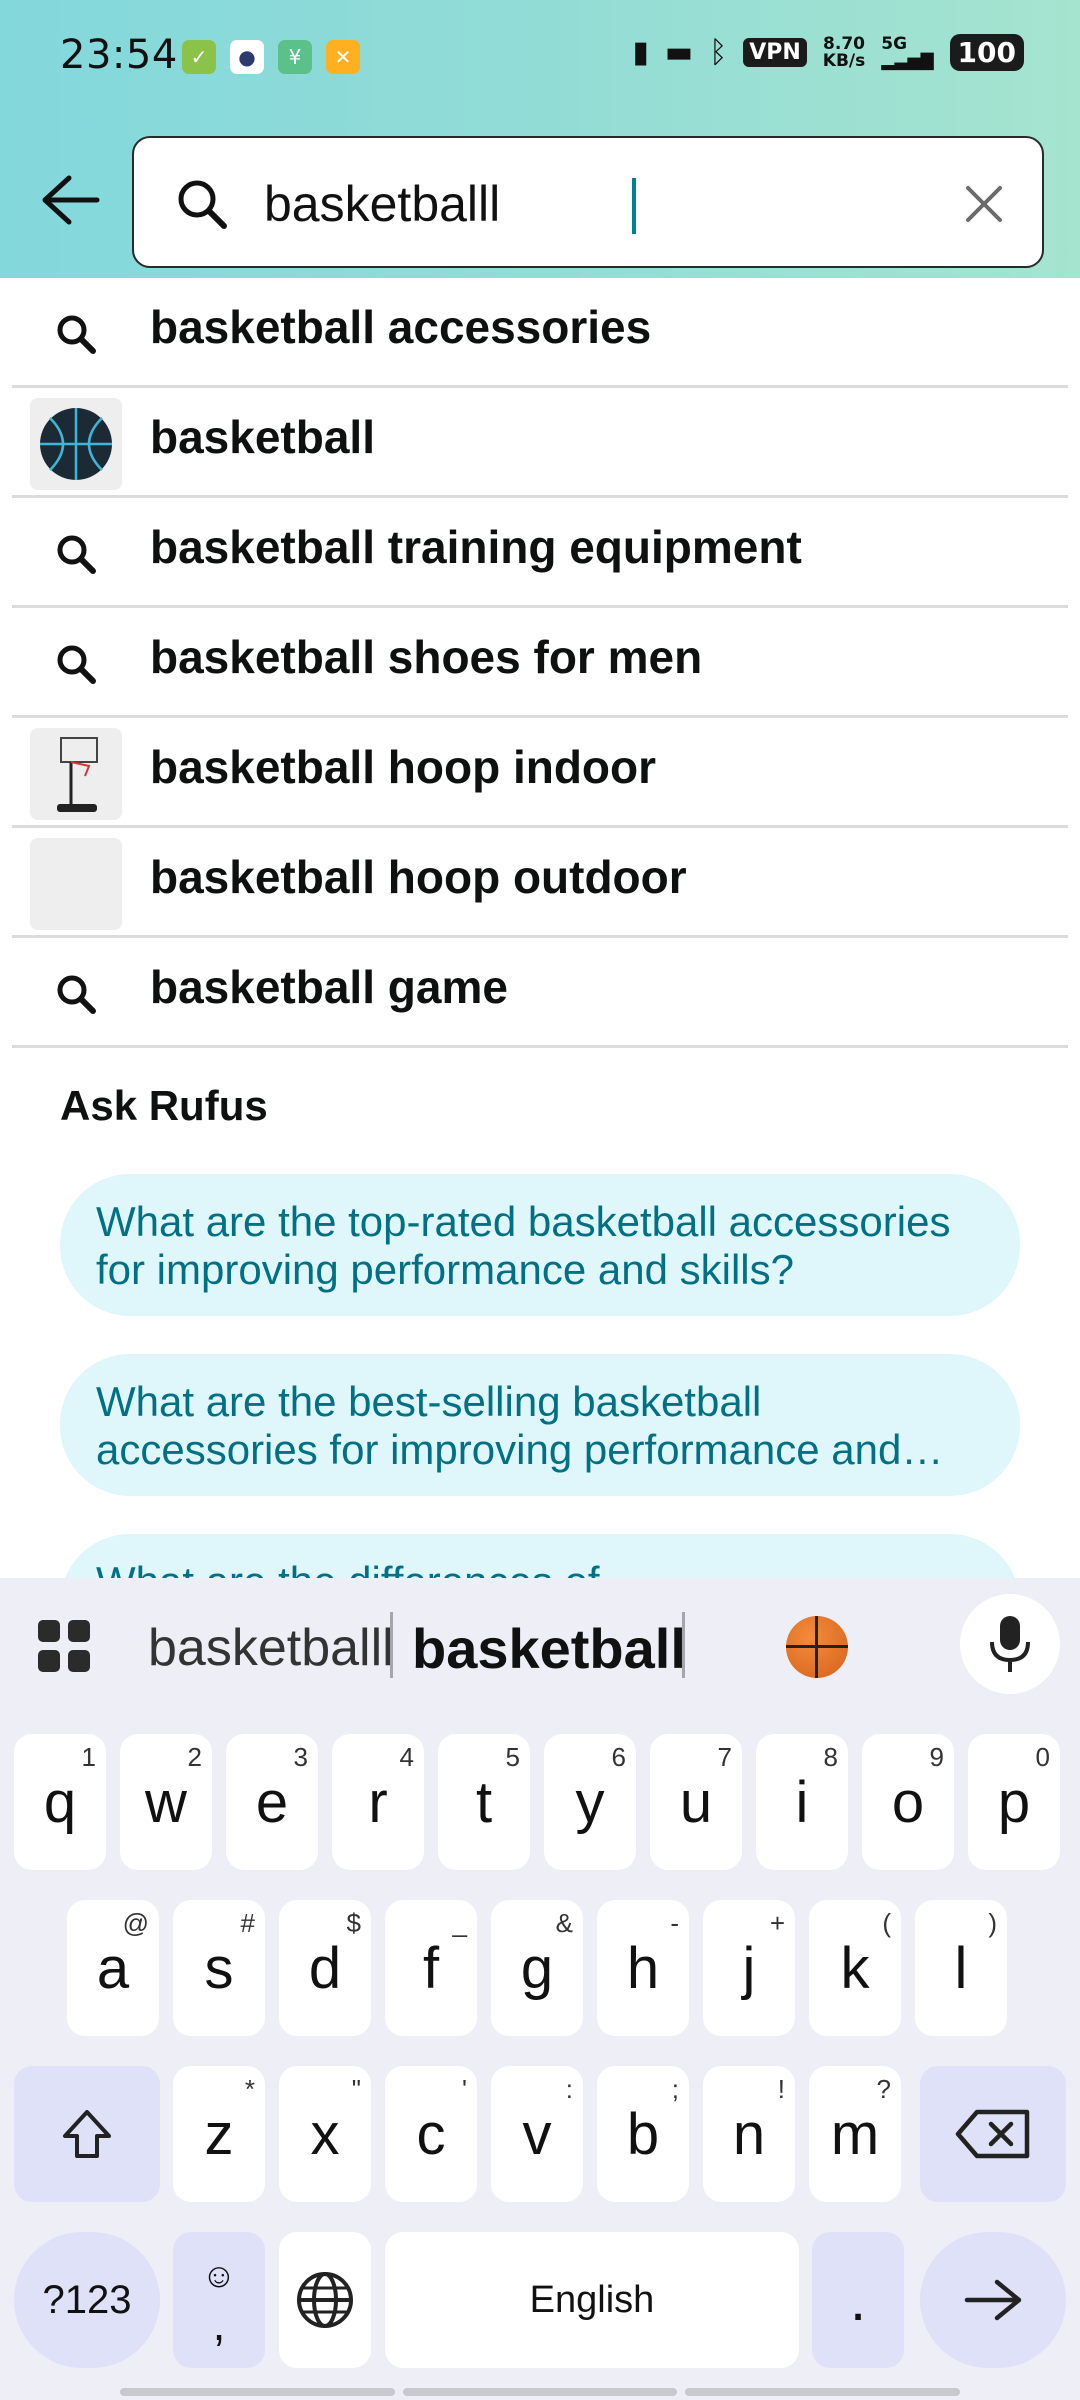 This screenshot has width=1080, height=2400. Describe the element at coordinates (325, 2300) in the screenshot. I see `language-key` at that location.